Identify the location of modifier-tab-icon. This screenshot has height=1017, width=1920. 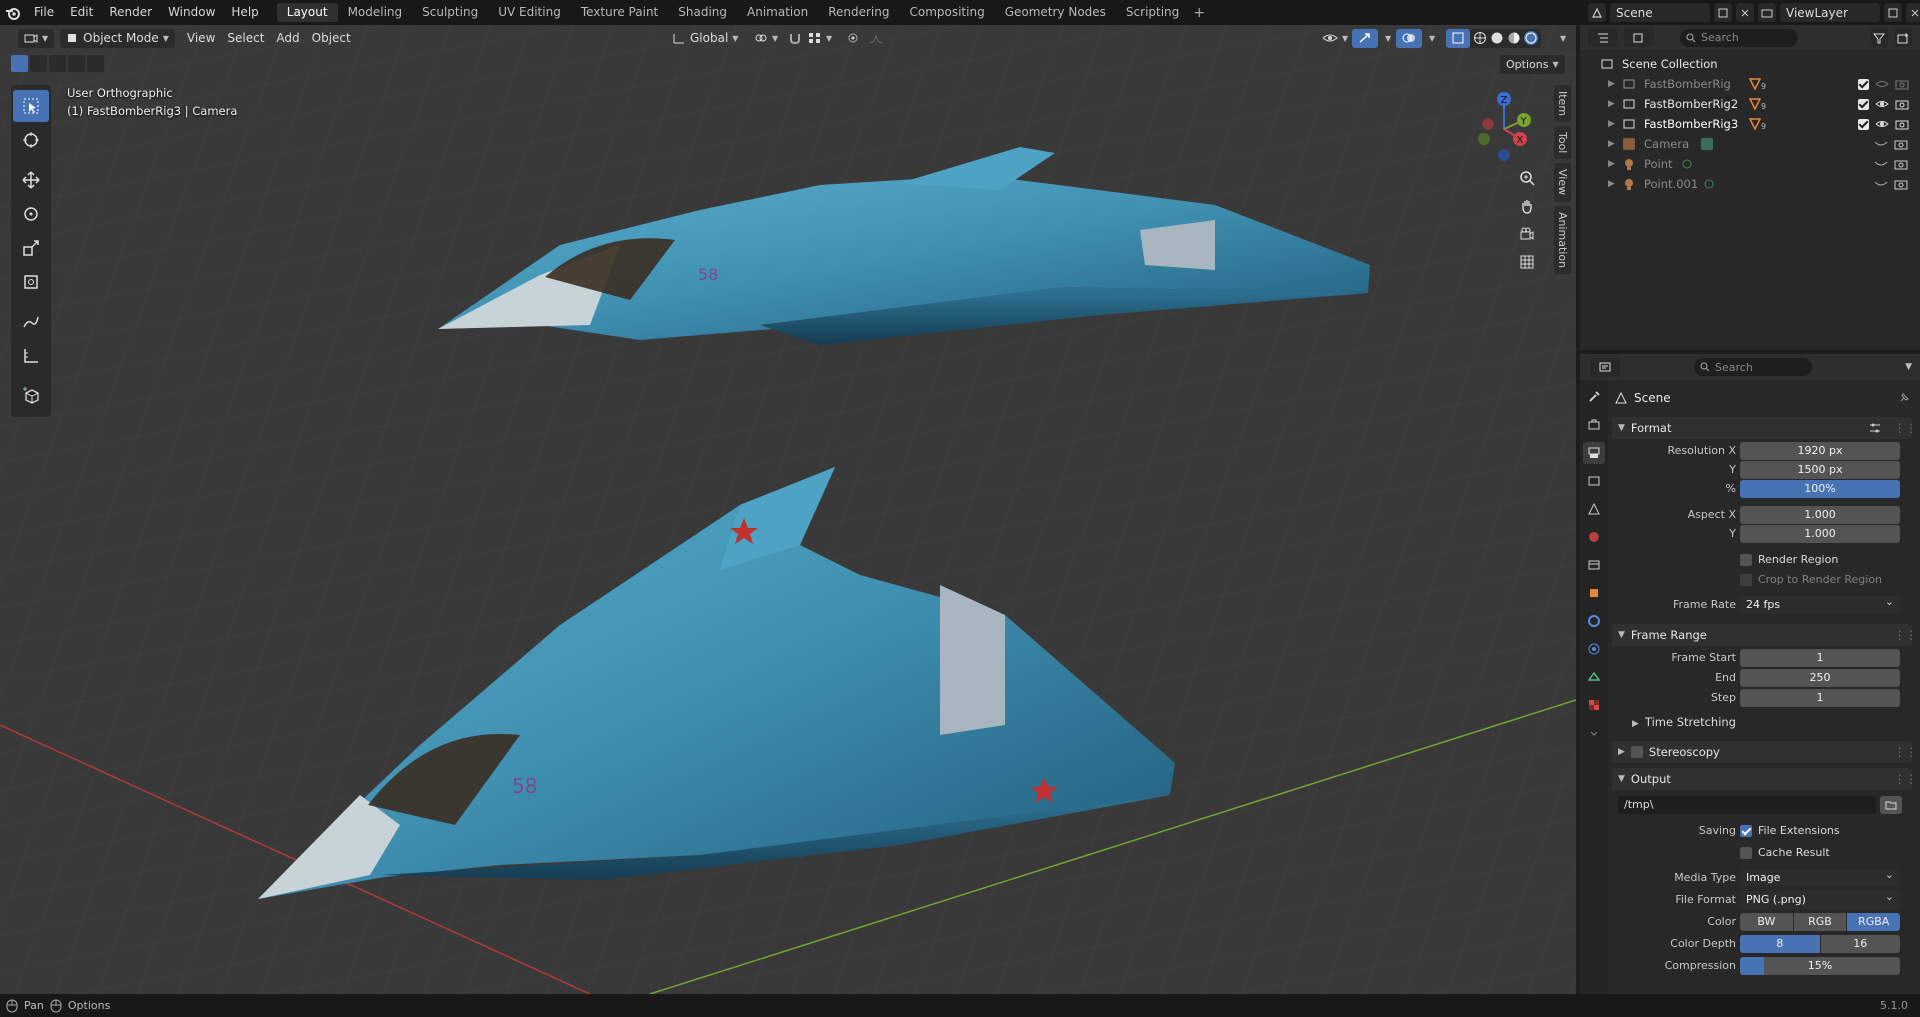
(1594, 621).